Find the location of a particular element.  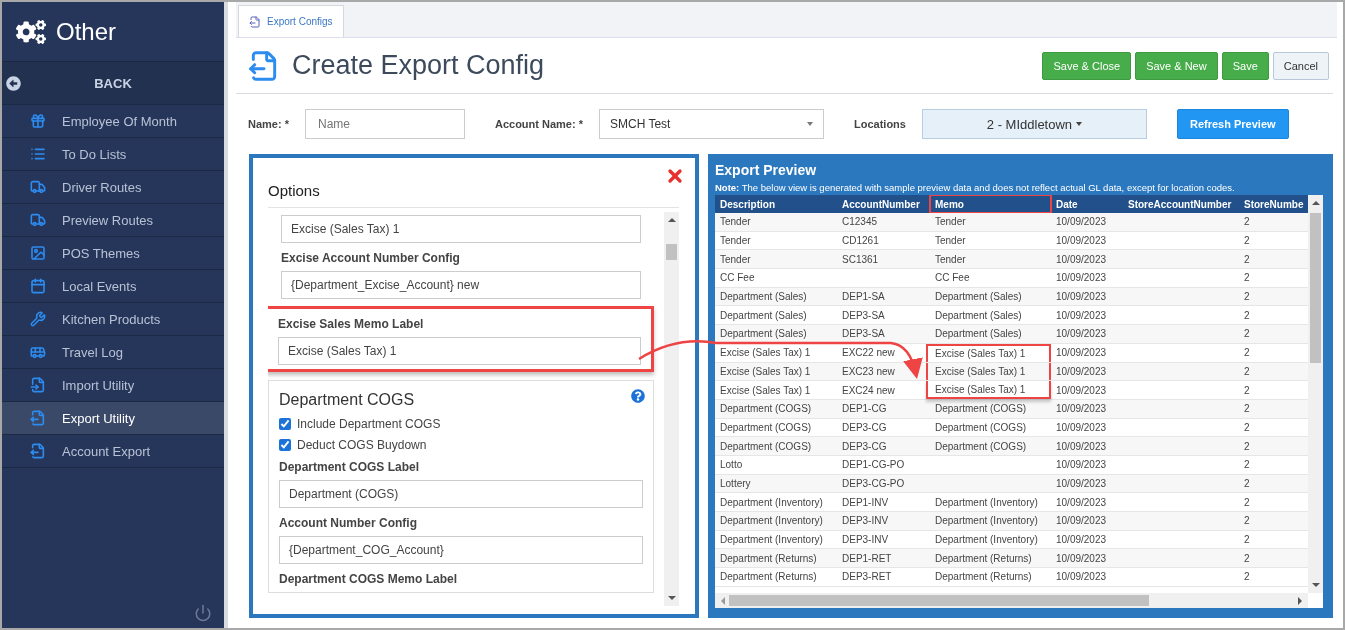

table-cell-text: Lottery is located at coordinates (735, 483).